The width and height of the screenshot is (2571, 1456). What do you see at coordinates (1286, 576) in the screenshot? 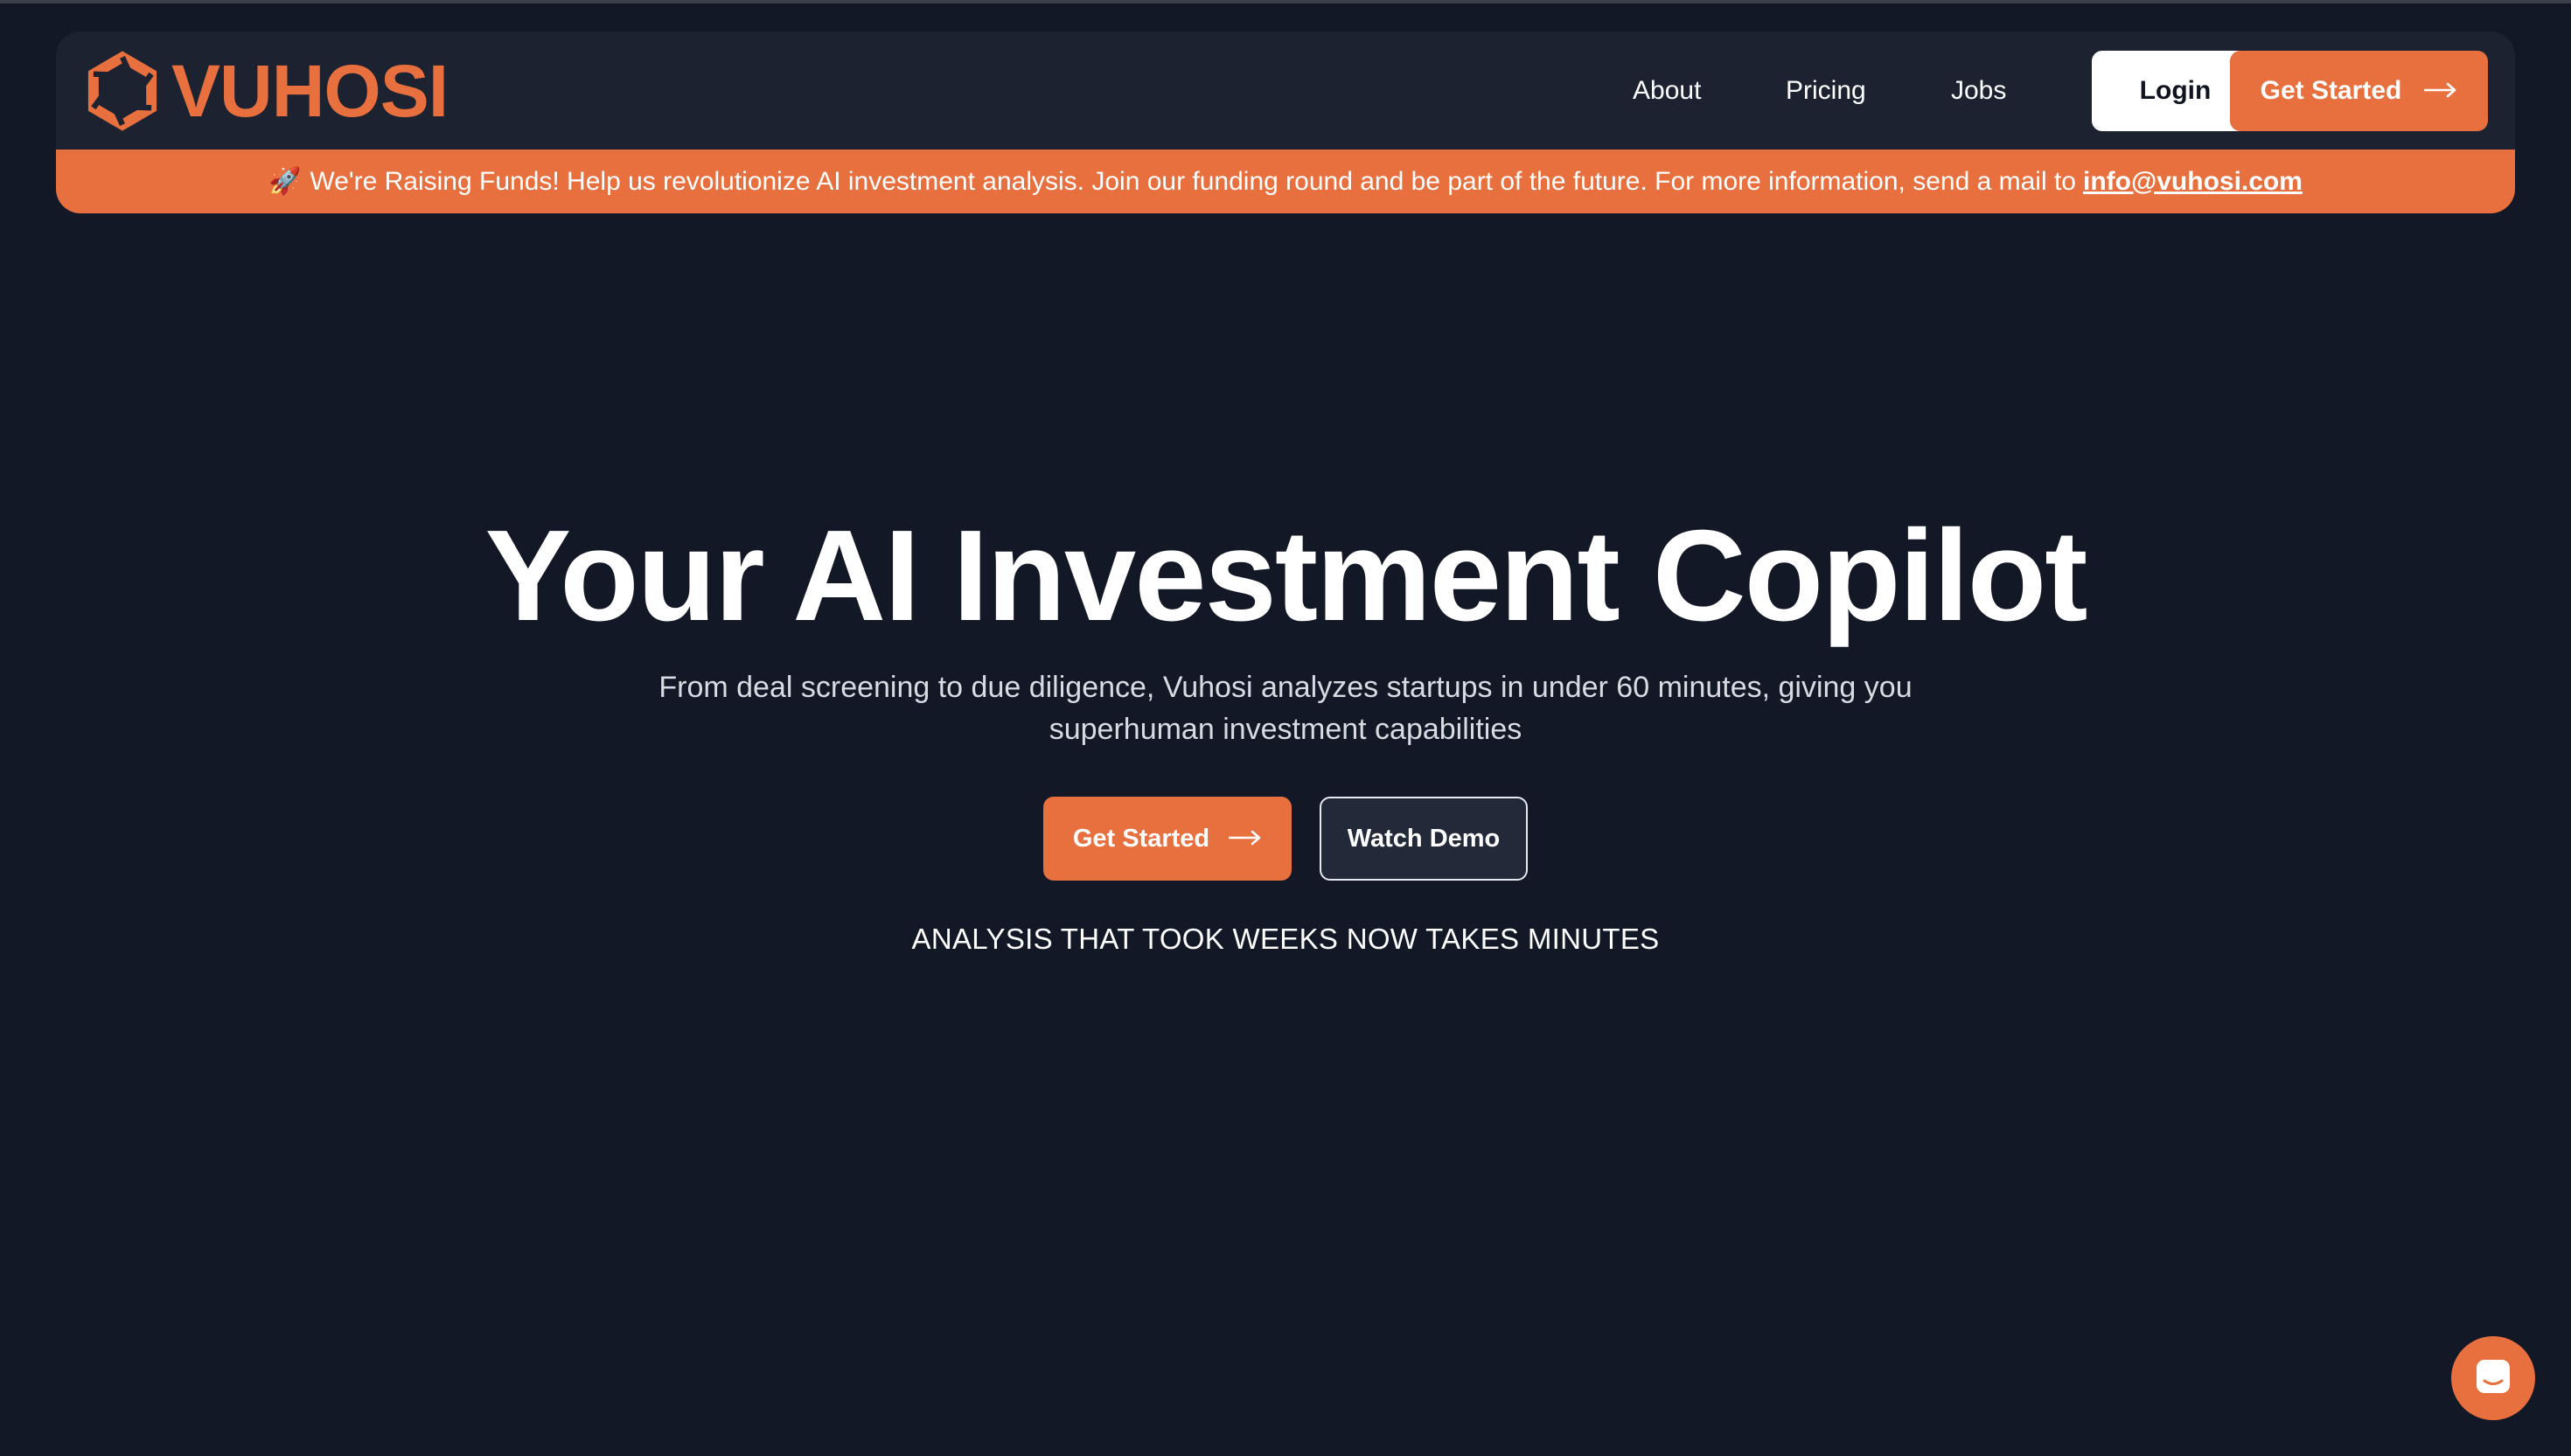
I see `hero-title: Your AI Investment Copilot` at bounding box center [1286, 576].